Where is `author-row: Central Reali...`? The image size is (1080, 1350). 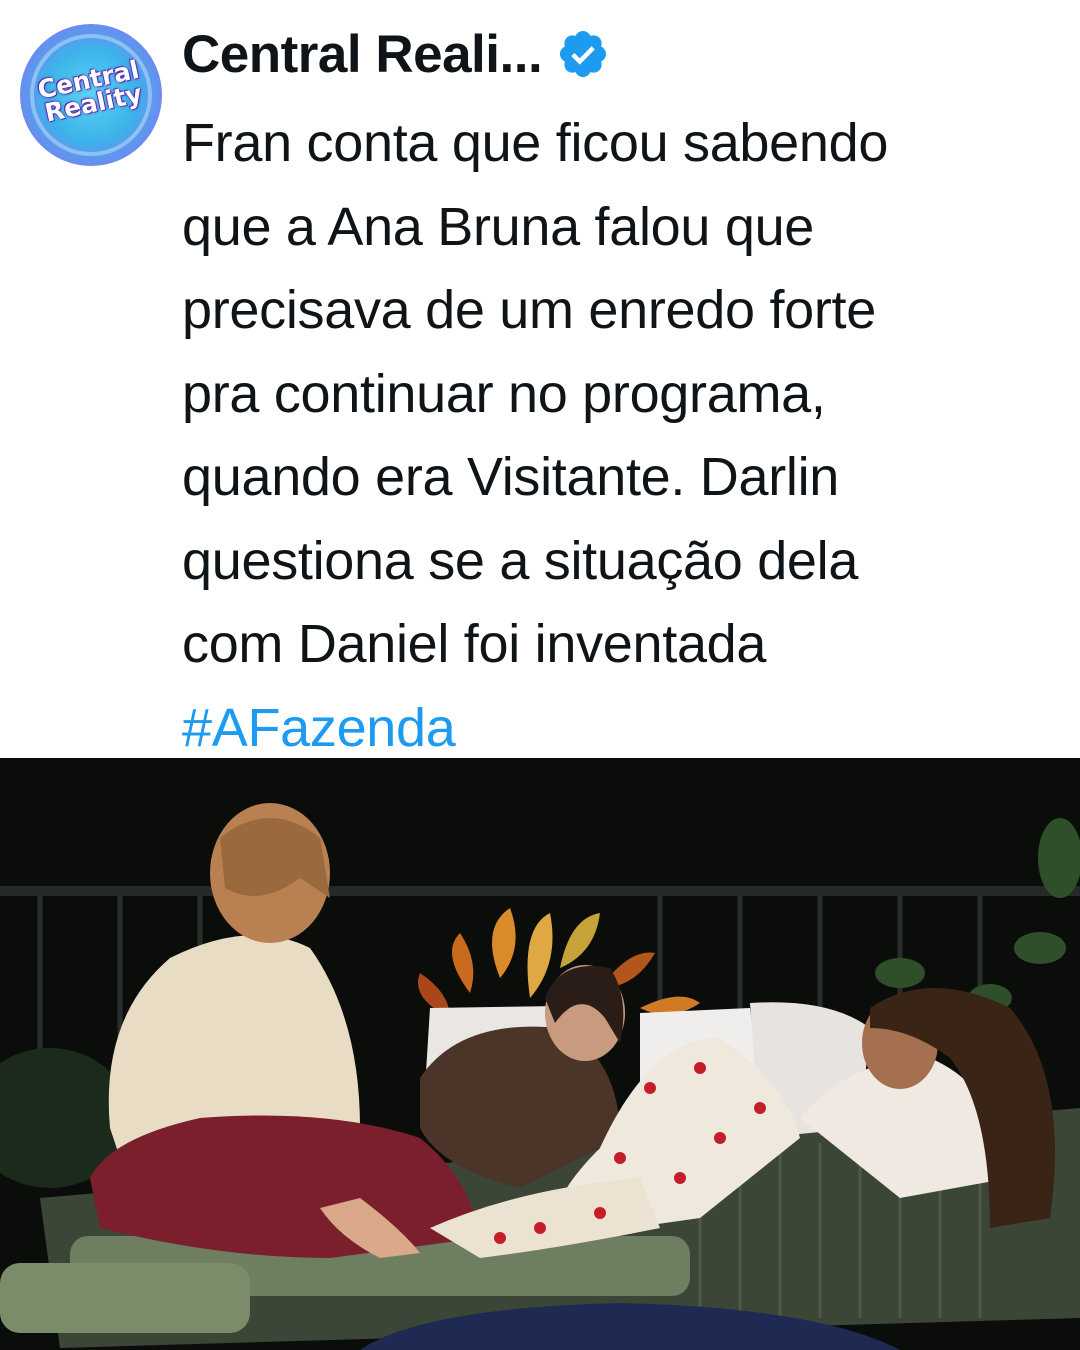
author-row: Central Reali... is located at coordinates (396, 54).